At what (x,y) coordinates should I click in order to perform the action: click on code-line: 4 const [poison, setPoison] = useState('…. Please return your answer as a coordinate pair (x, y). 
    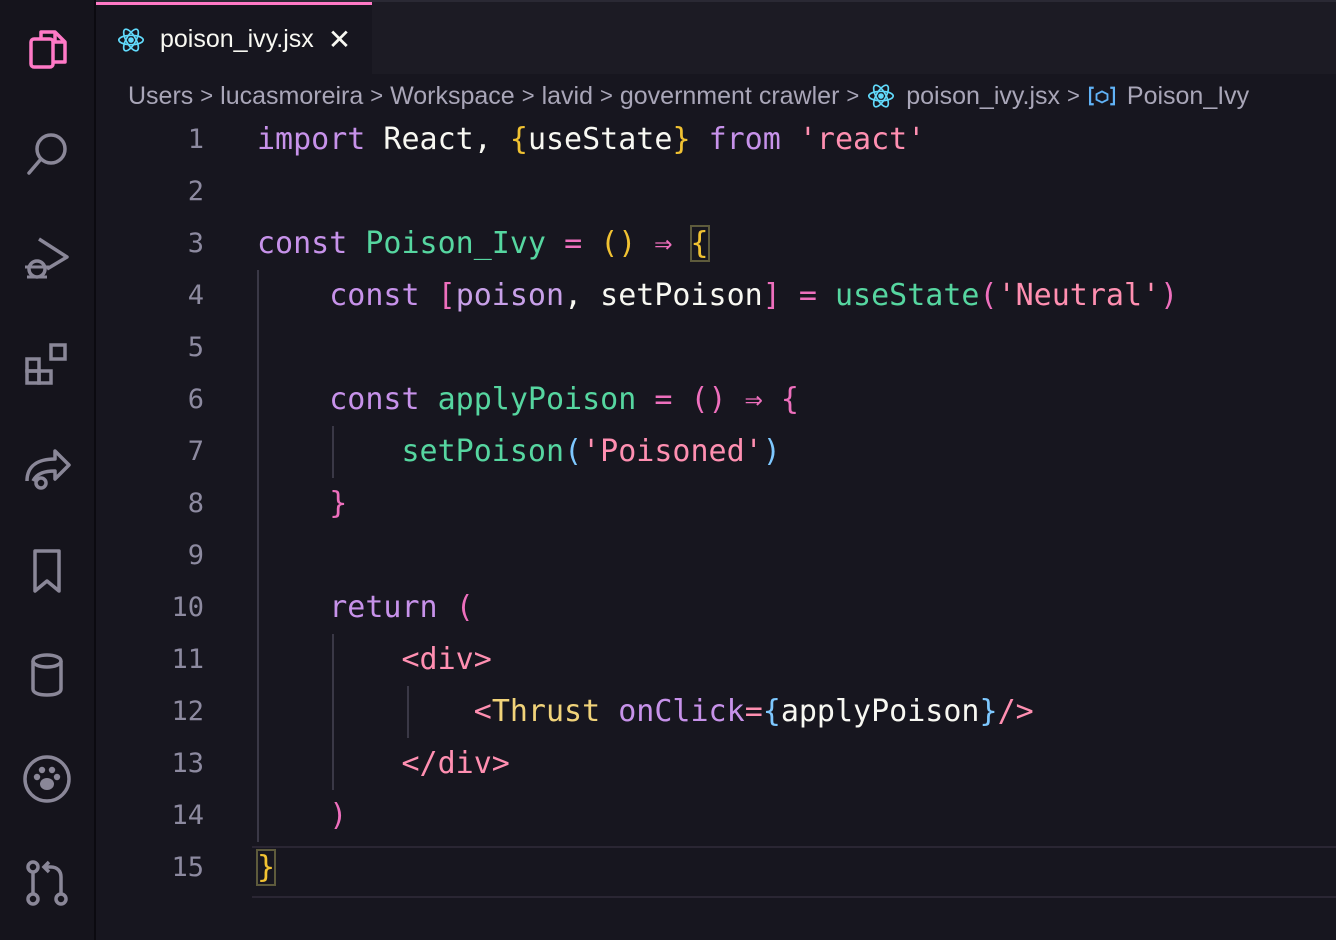
    Looking at the image, I should click on (716, 296).